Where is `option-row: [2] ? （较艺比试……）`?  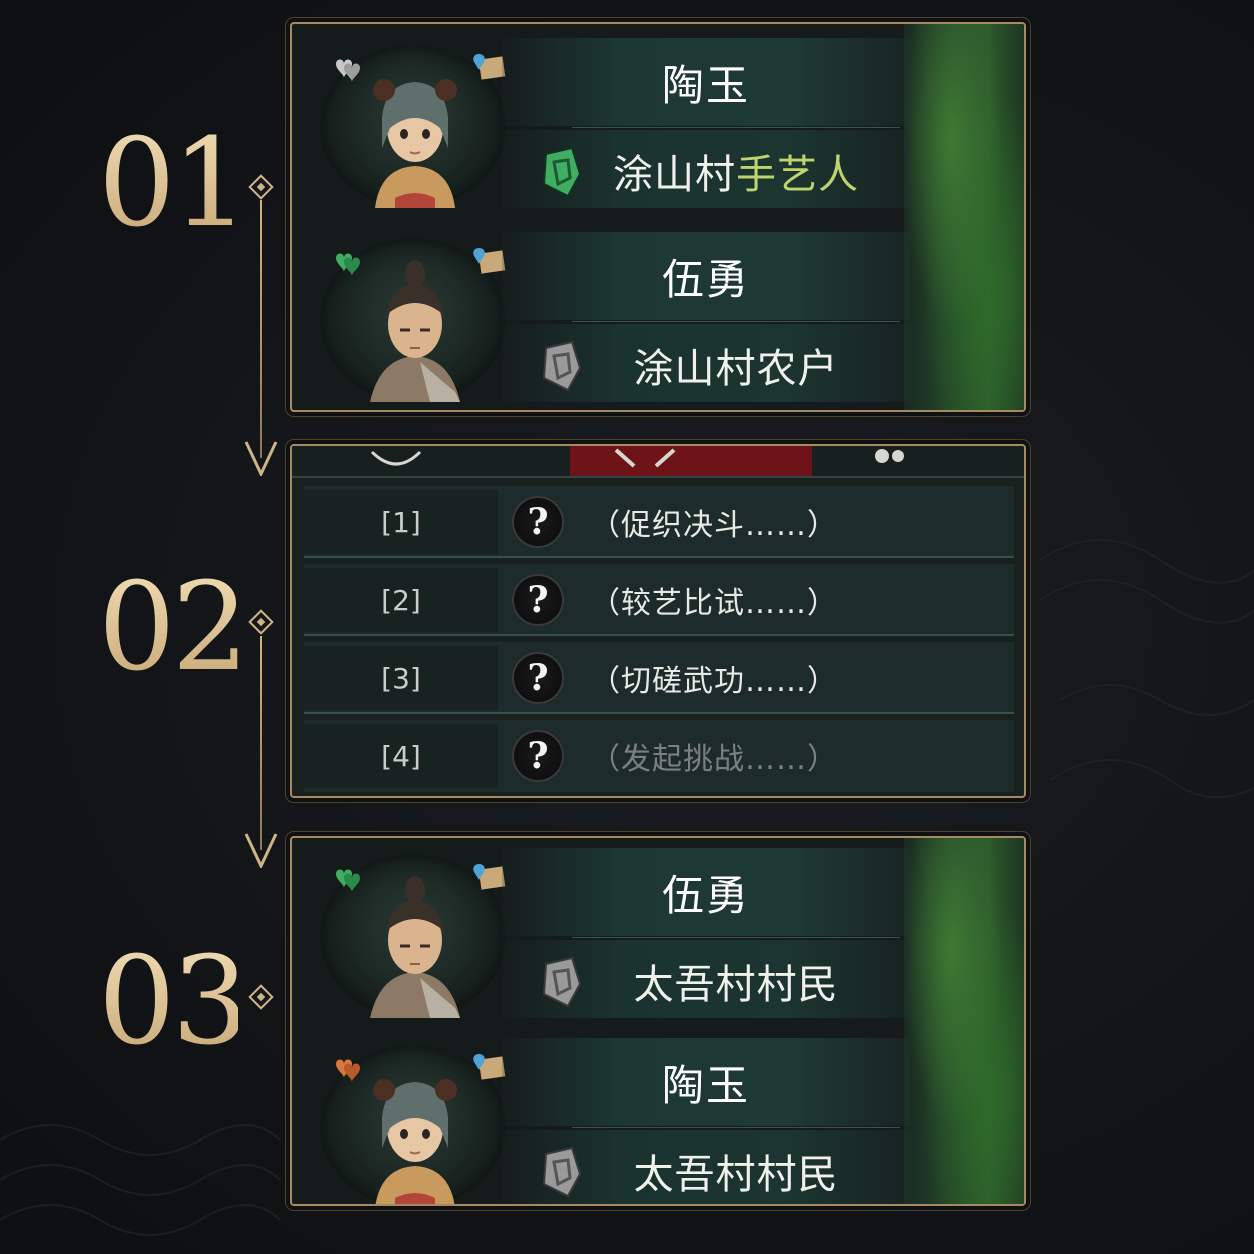
option-row: [2] ? （较艺比试……） is located at coordinates (659, 600).